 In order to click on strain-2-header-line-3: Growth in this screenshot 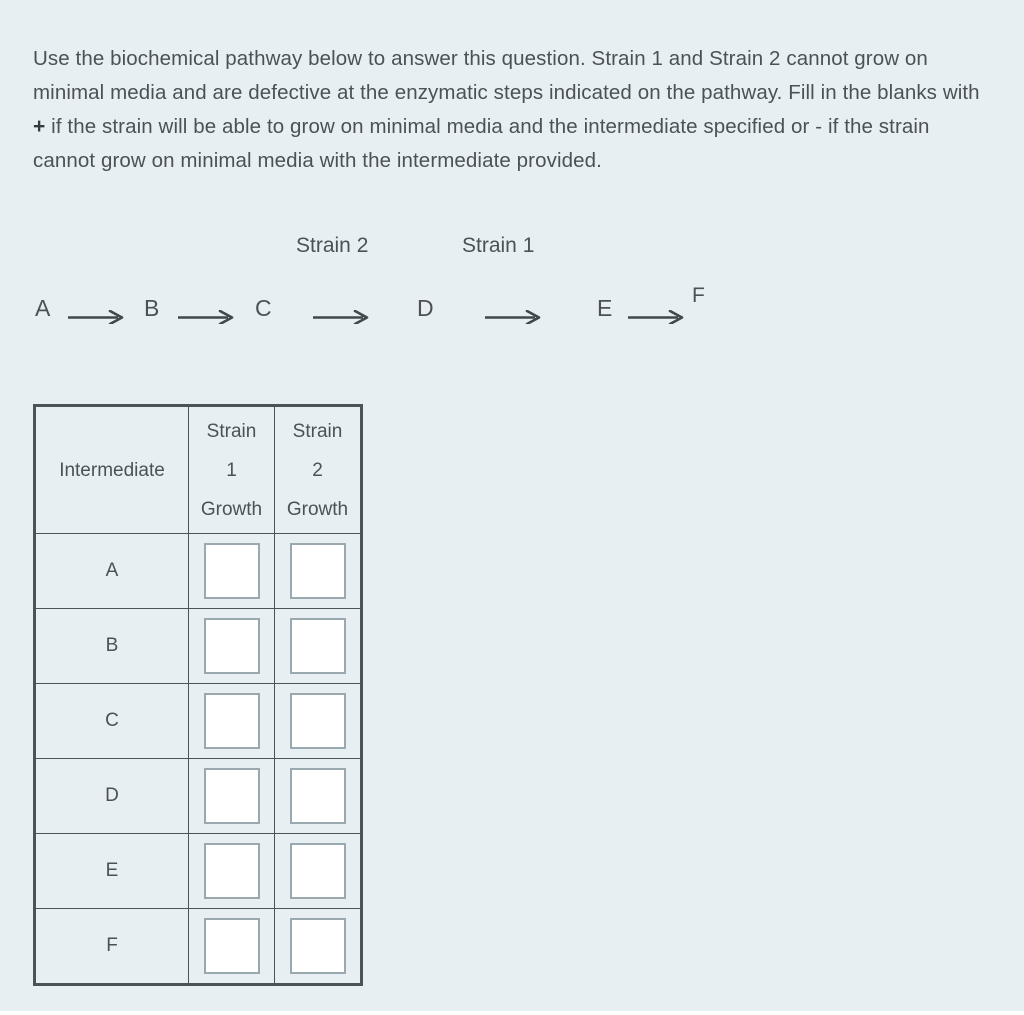, I will do `click(317, 509)`.